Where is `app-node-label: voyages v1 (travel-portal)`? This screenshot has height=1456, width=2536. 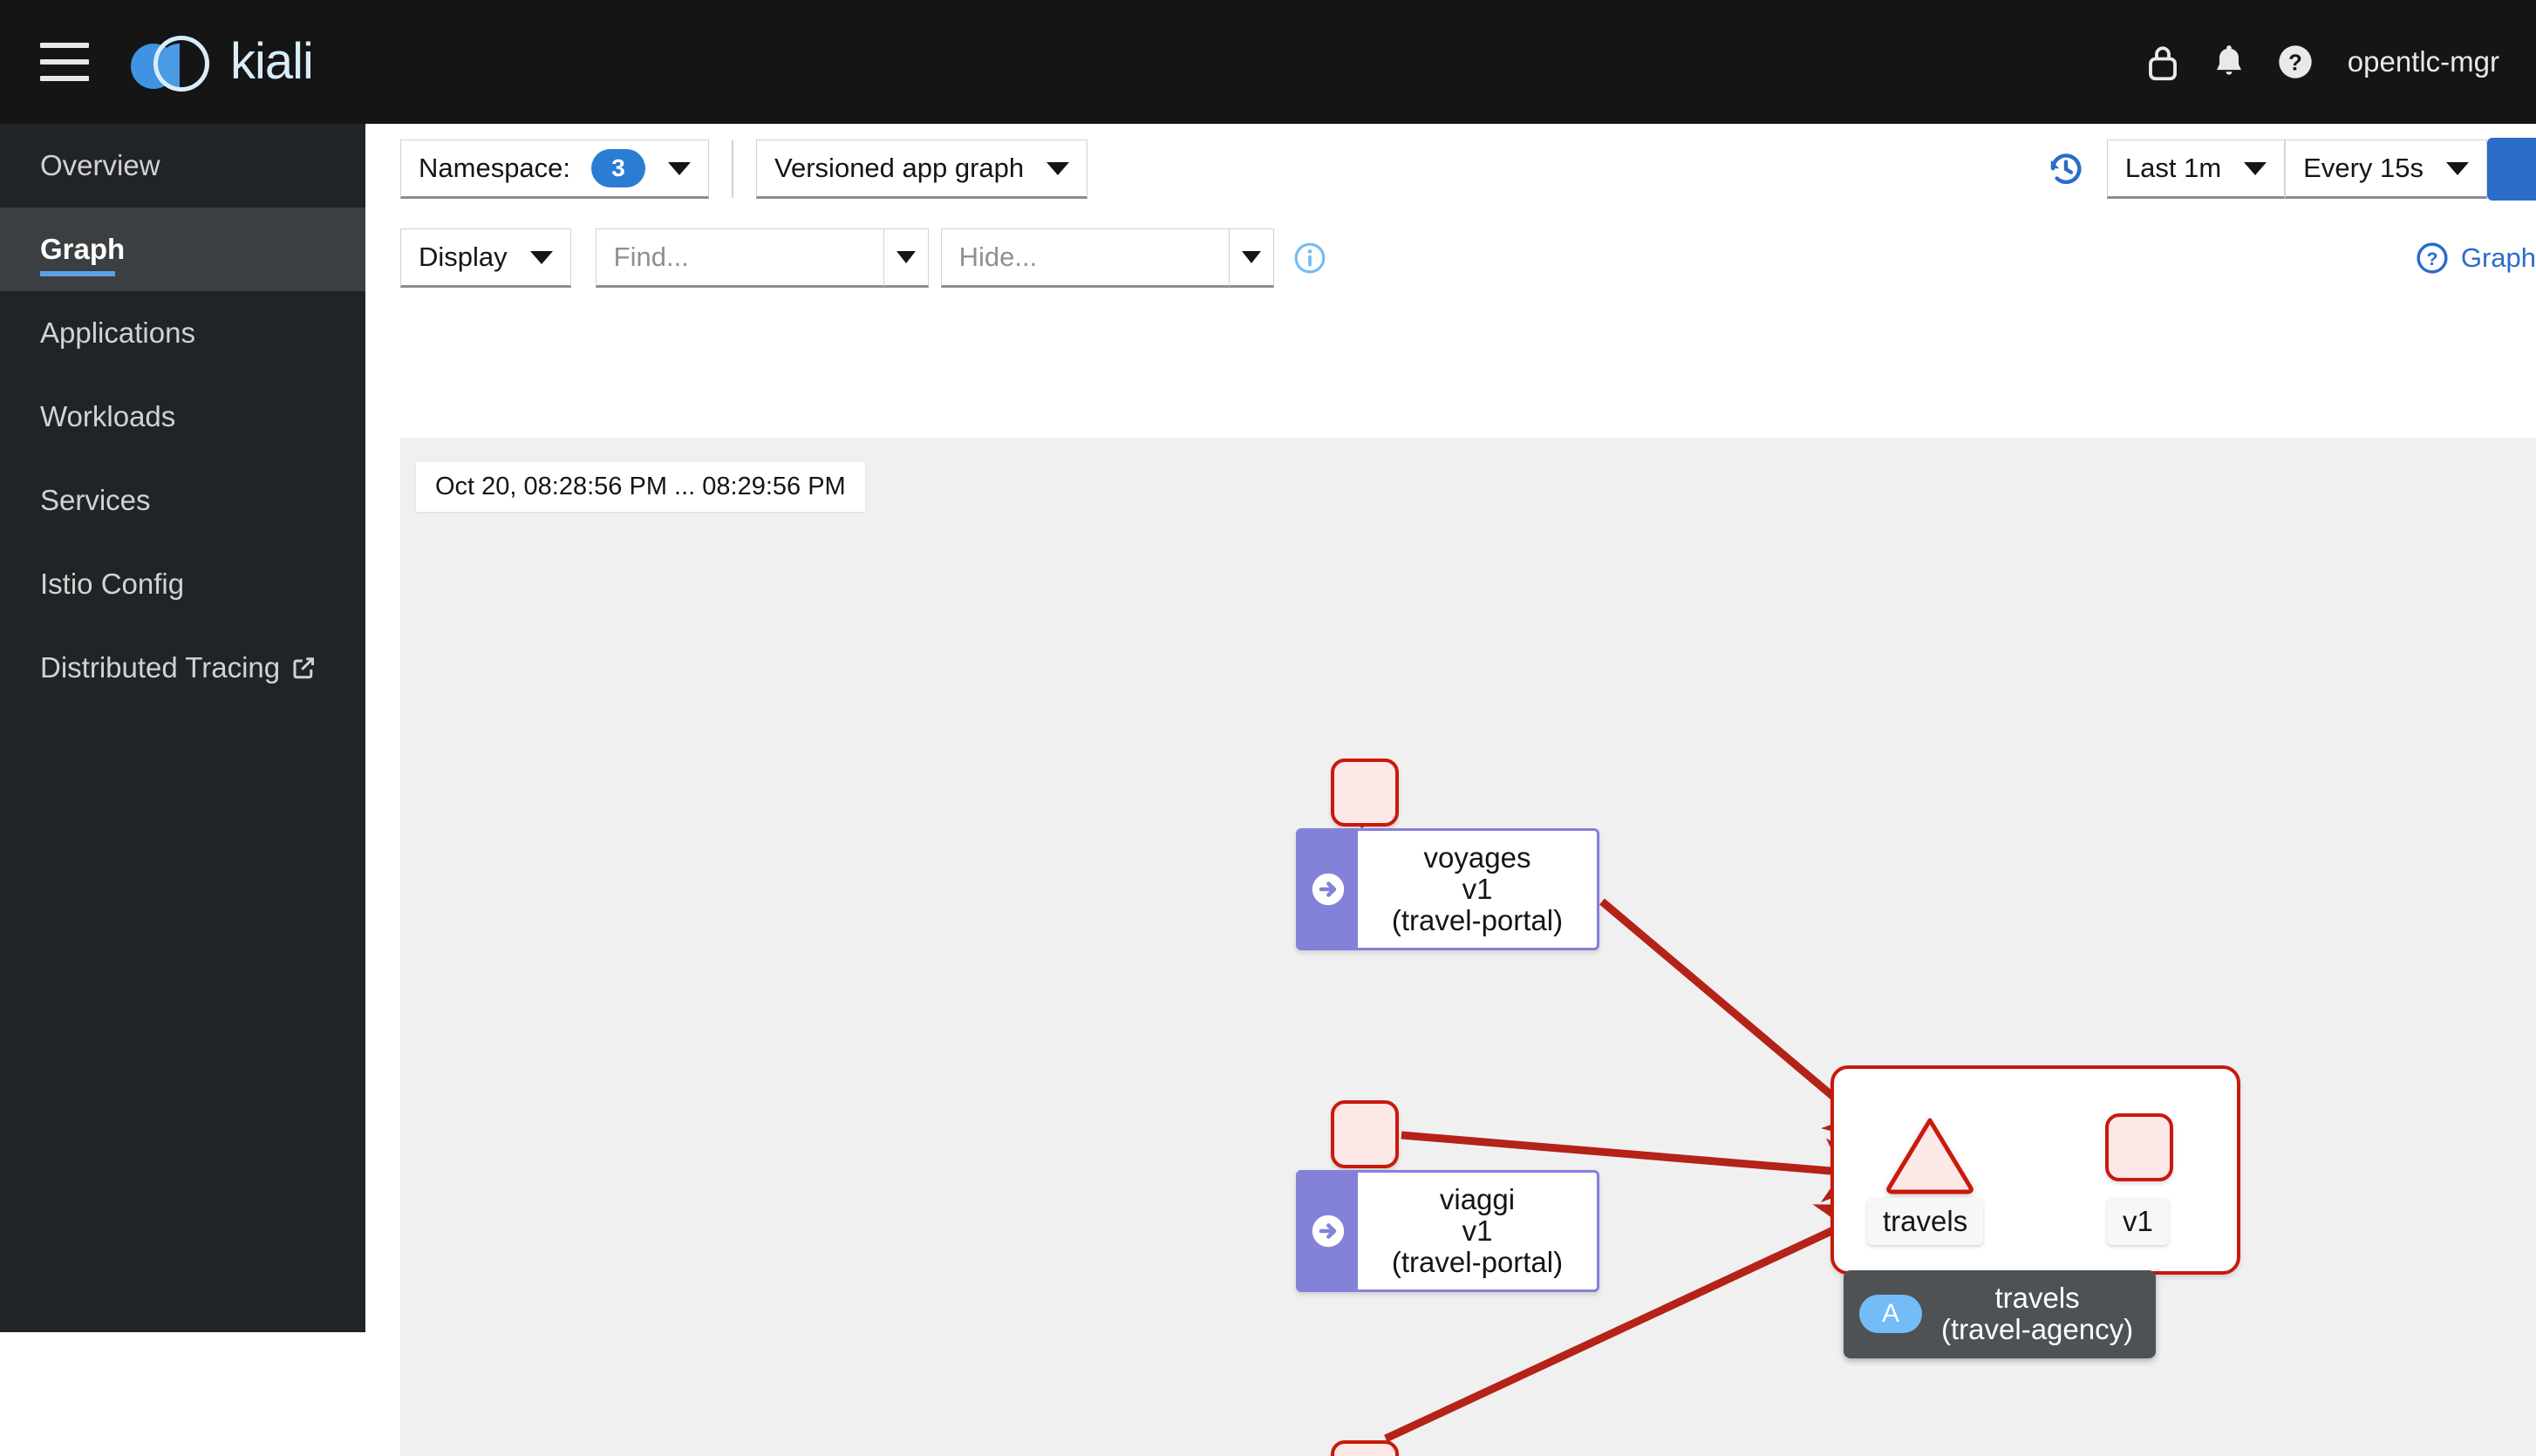
app-node-label: voyages v1 (travel-portal) is located at coordinates (1477, 889).